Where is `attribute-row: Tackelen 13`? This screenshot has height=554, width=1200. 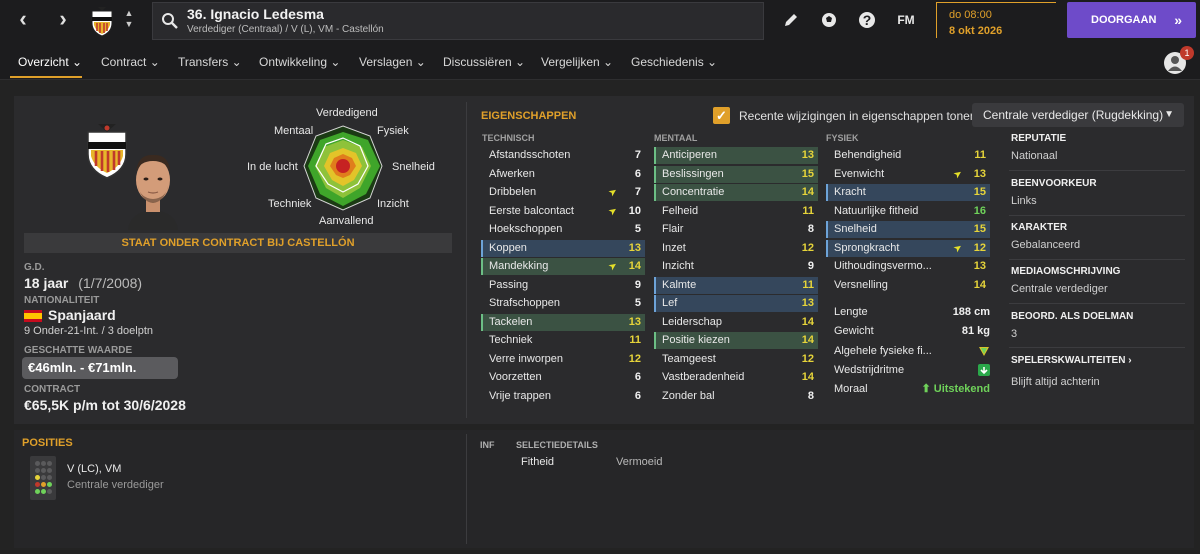 attribute-row: Tackelen 13 is located at coordinates (563, 322).